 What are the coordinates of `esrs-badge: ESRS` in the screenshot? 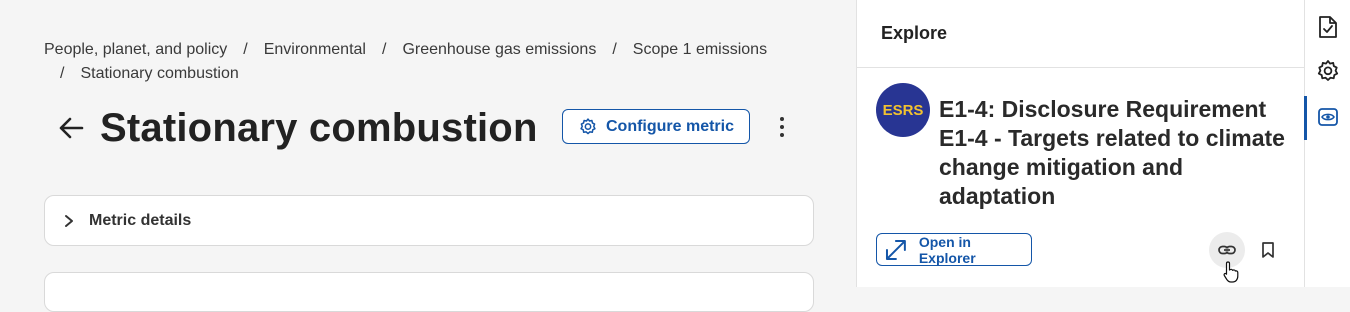 It's located at (903, 110).